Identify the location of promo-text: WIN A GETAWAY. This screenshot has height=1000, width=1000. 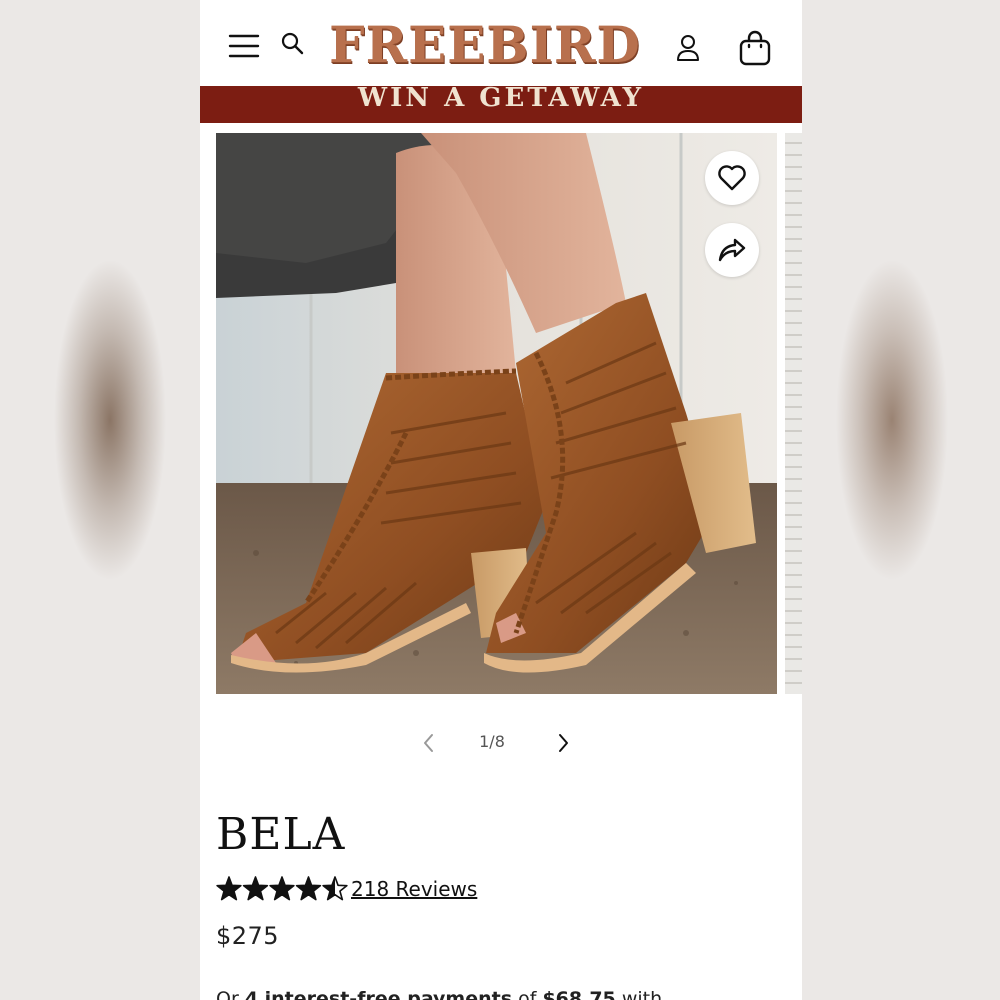
(501, 99).